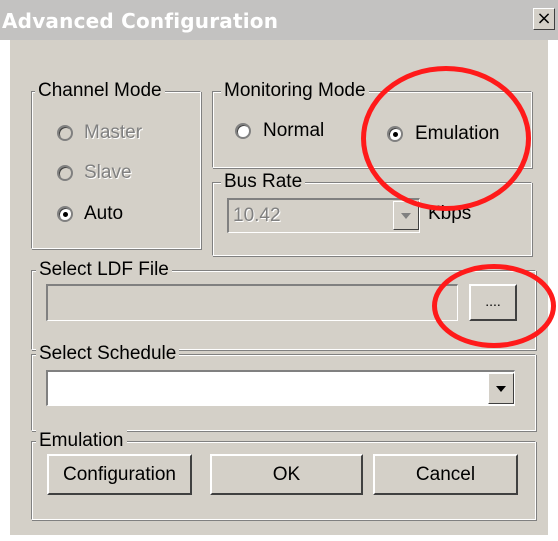 Image resolution: width=558 pixels, height=541 pixels. What do you see at coordinates (243, 131) in the screenshot?
I see `radio-normal` at bounding box center [243, 131].